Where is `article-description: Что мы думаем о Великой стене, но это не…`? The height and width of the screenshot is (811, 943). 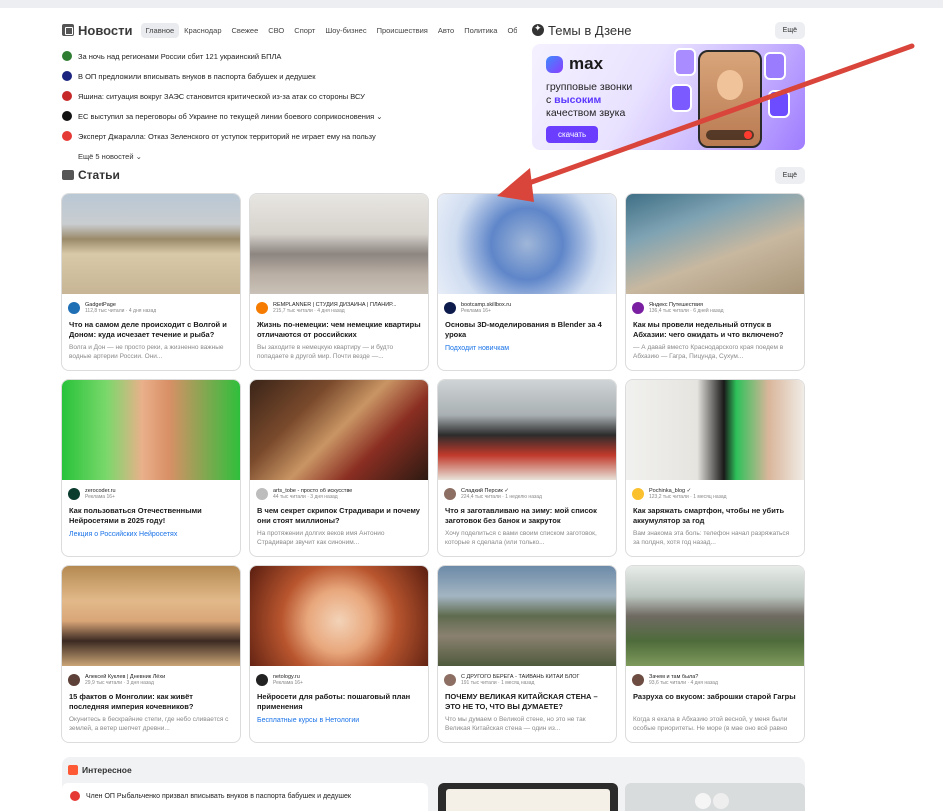
article-description: Что мы думаем о Великой стене, но это не… is located at coordinates (515, 724).